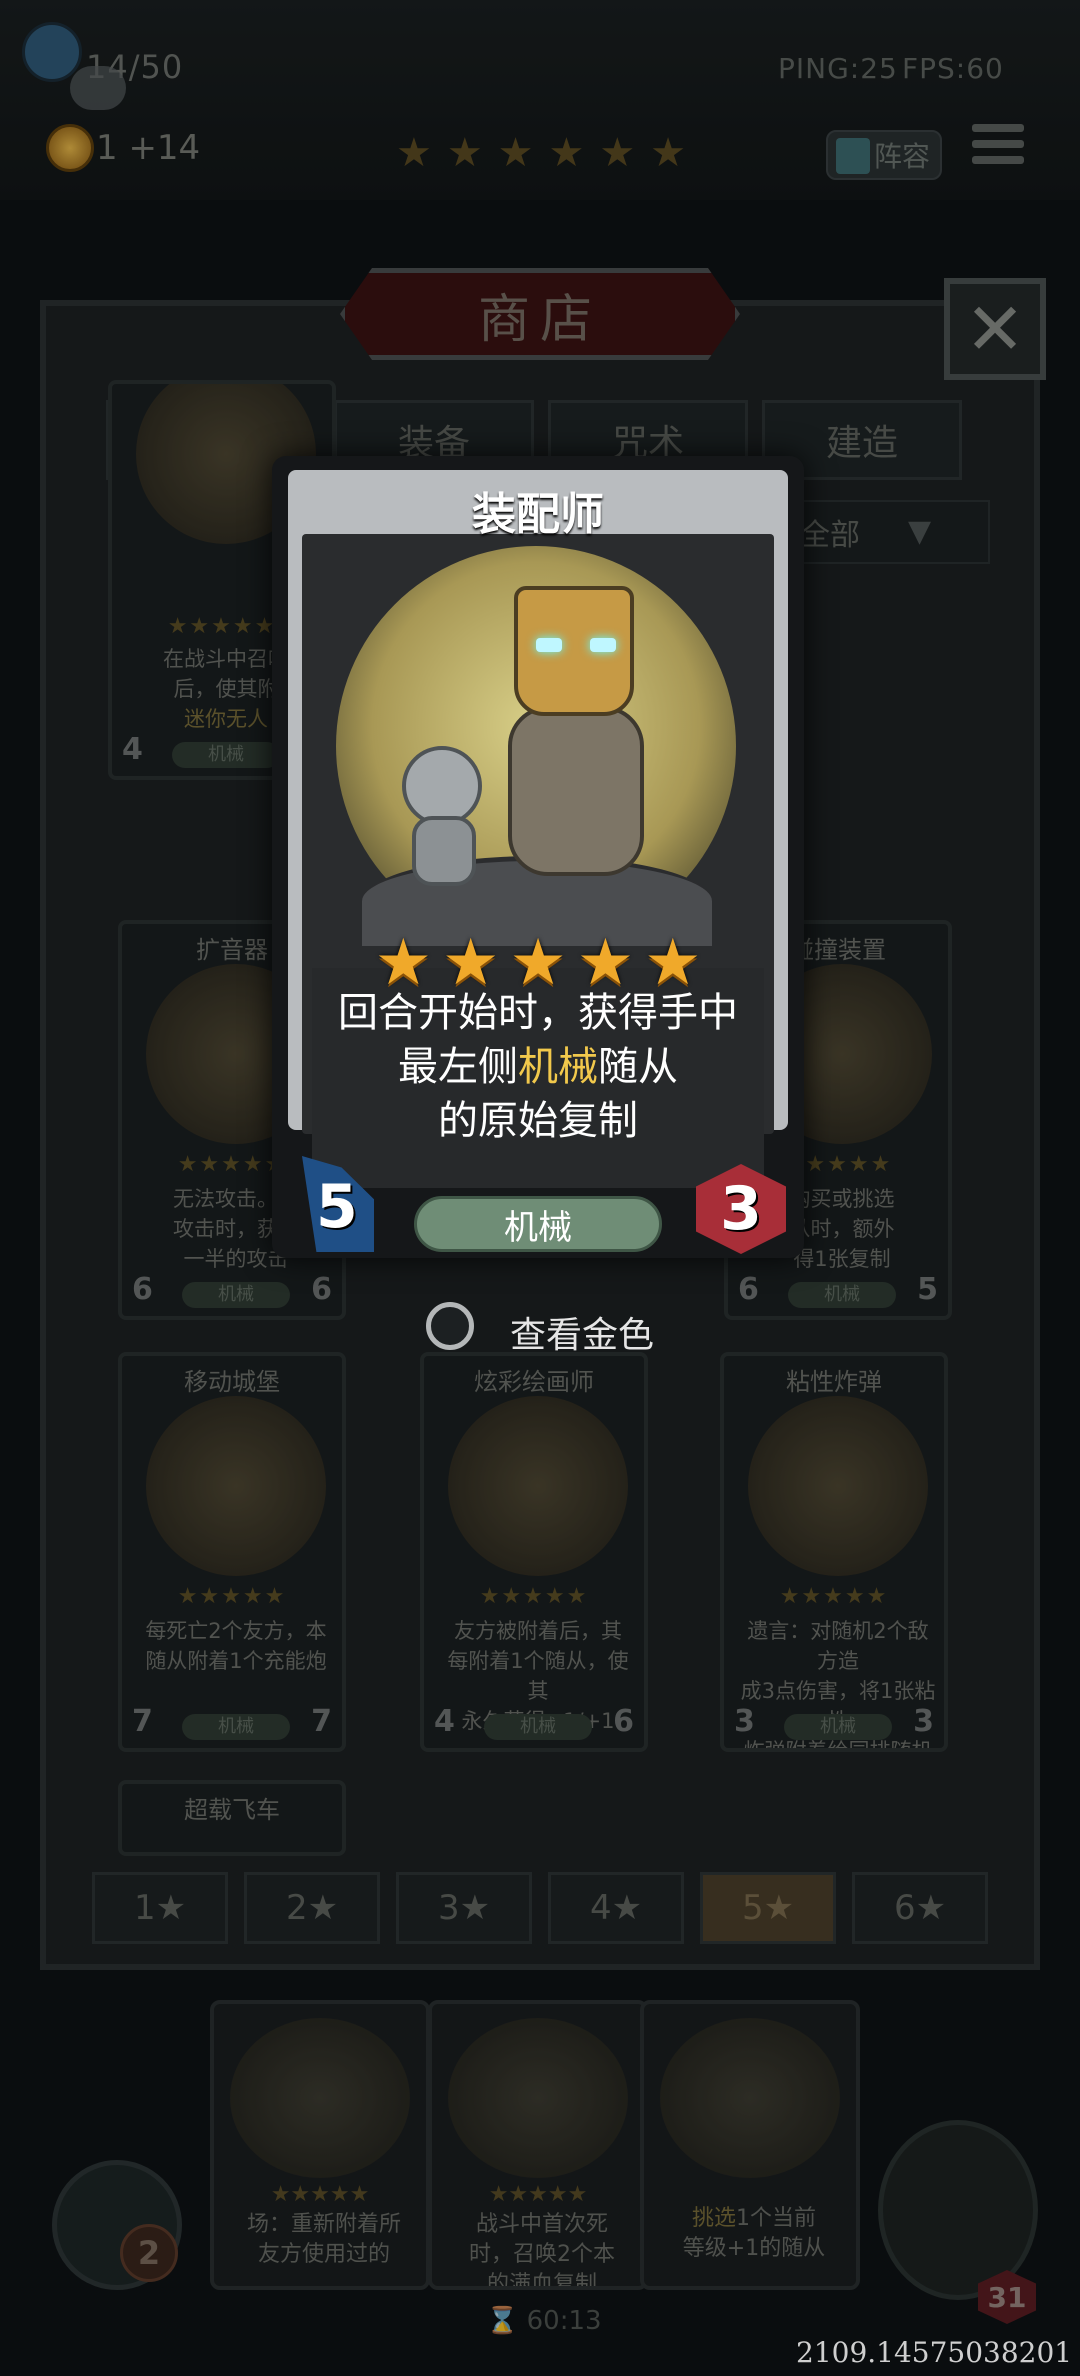 The image size is (1080, 2376). I want to click on card-tribe-tag: 机械, so click(538, 1224).